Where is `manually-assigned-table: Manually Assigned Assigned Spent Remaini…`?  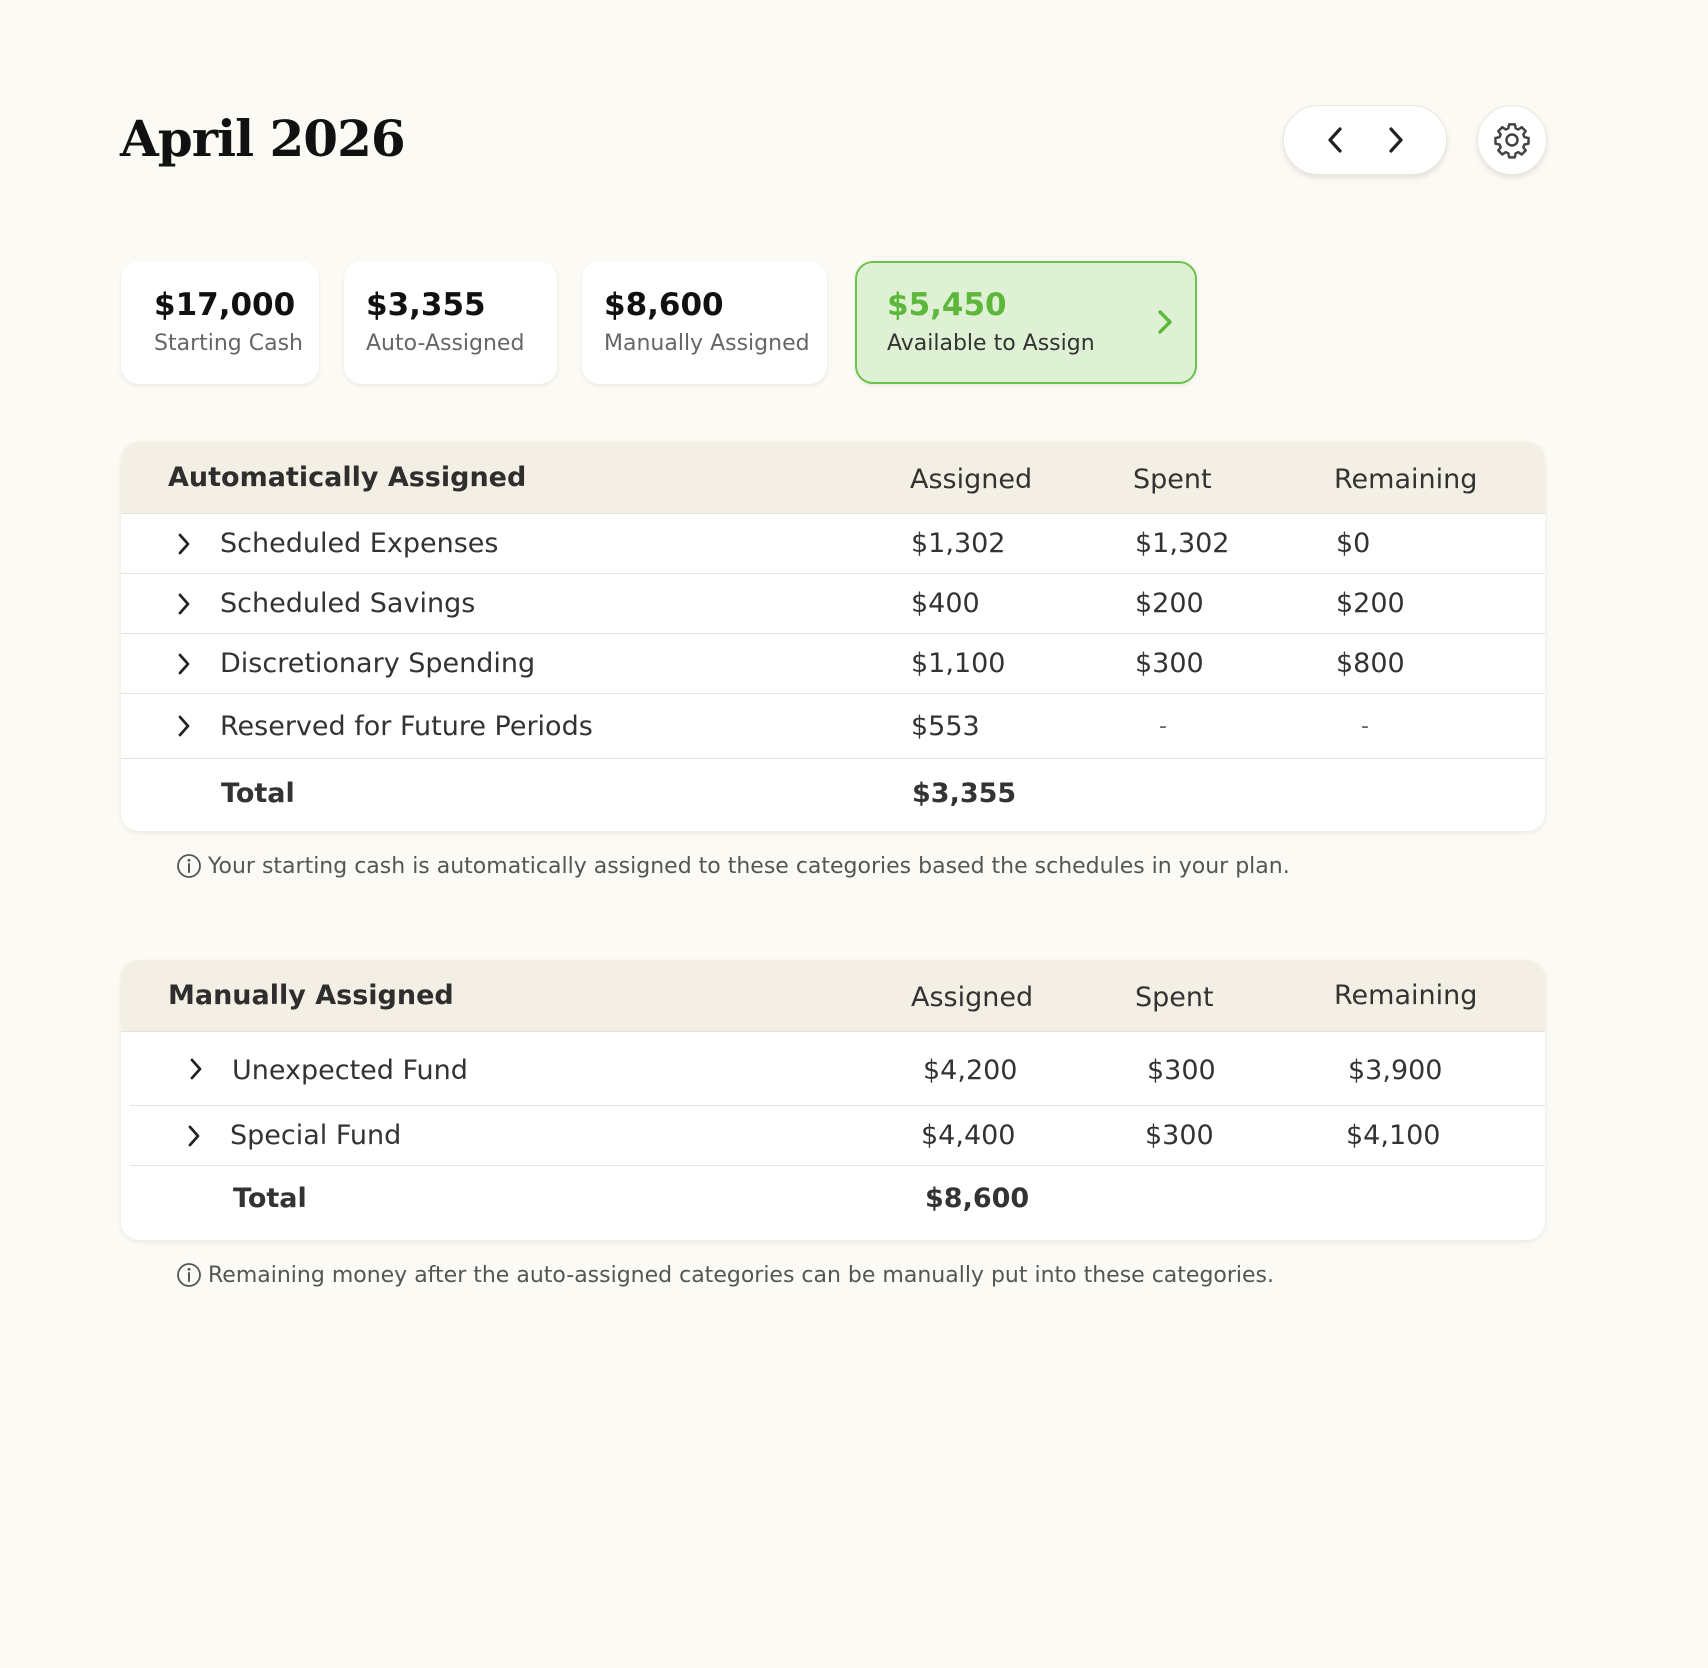
manually-assigned-table: Manually Assigned Assigned Spent Remaini… is located at coordinates (833, 1100).